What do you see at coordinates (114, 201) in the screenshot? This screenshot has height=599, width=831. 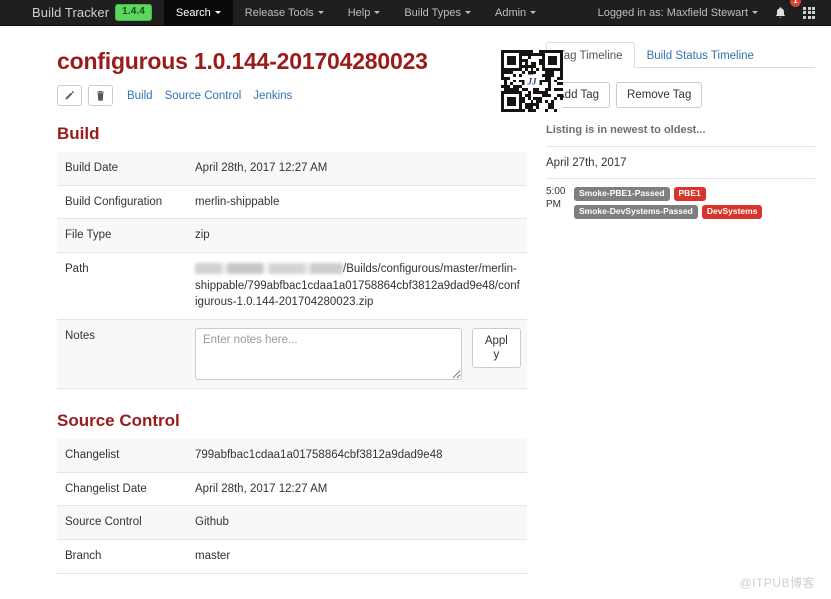 I see `row-key: Build Configuration` at bounding box center [114, 201].